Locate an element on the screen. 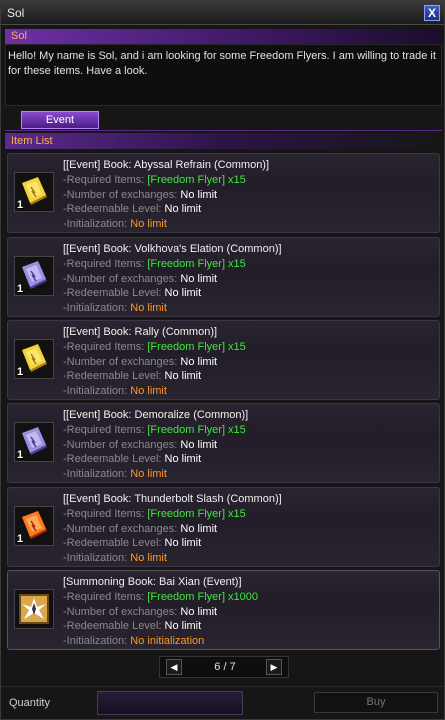 Image resolution: width=445 pixels, height=720 pixels. npc-name-bar: Sol is located at coordinates (223, 36).